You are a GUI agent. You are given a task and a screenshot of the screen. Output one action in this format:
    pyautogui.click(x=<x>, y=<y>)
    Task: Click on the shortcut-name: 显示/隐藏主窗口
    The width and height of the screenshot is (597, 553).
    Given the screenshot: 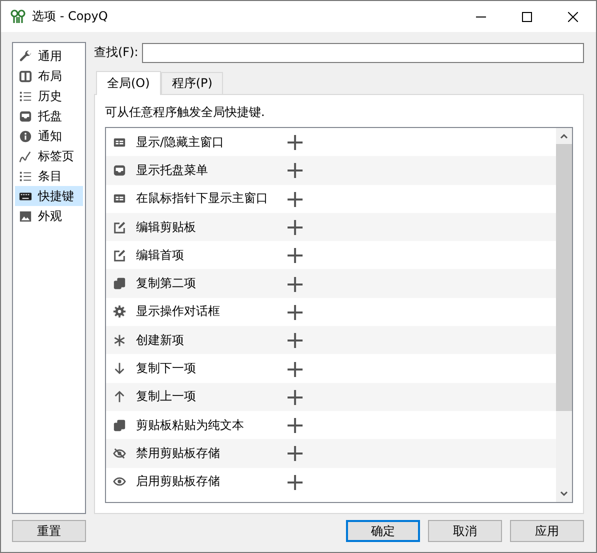 What is the action you would take?
    pyautogui.click(x=181, y=142)
    